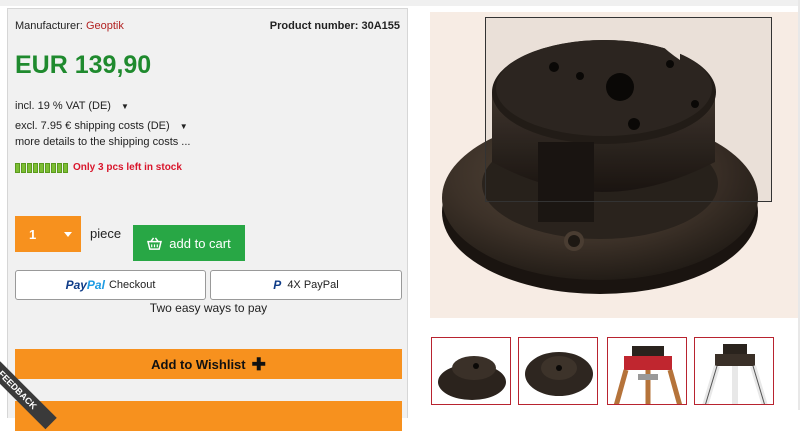  What do you see at coordinates (41, 167) in the screenshot?
I see `stock-level-icon` at bounding box center [41, 167].